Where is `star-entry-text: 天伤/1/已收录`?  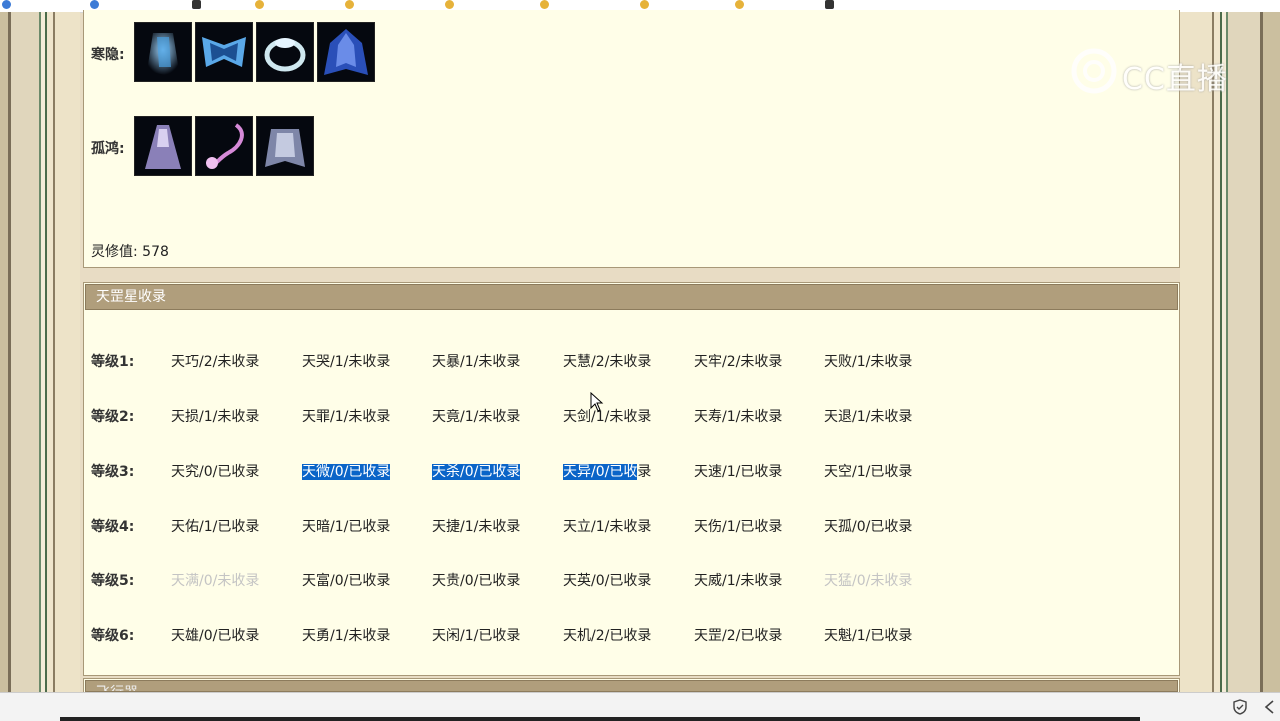 star-entry-text: 天伤/1/已收录 is located at coordinates (738, 527).